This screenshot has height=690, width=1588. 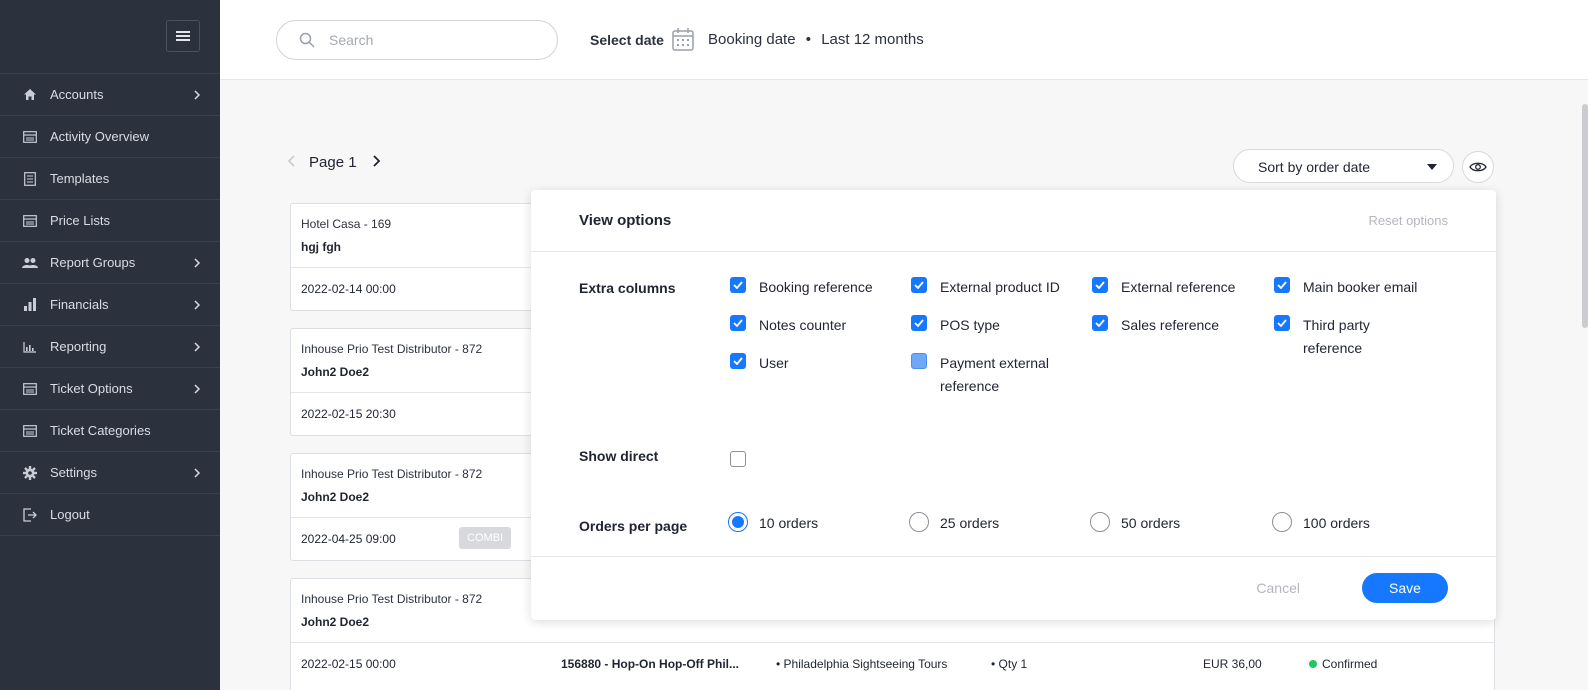 What do you see at coordinates (816, 39) in the screenshot?
I see `date-filter: Booking date • Last 12 months` at bounding box center [816, 39].